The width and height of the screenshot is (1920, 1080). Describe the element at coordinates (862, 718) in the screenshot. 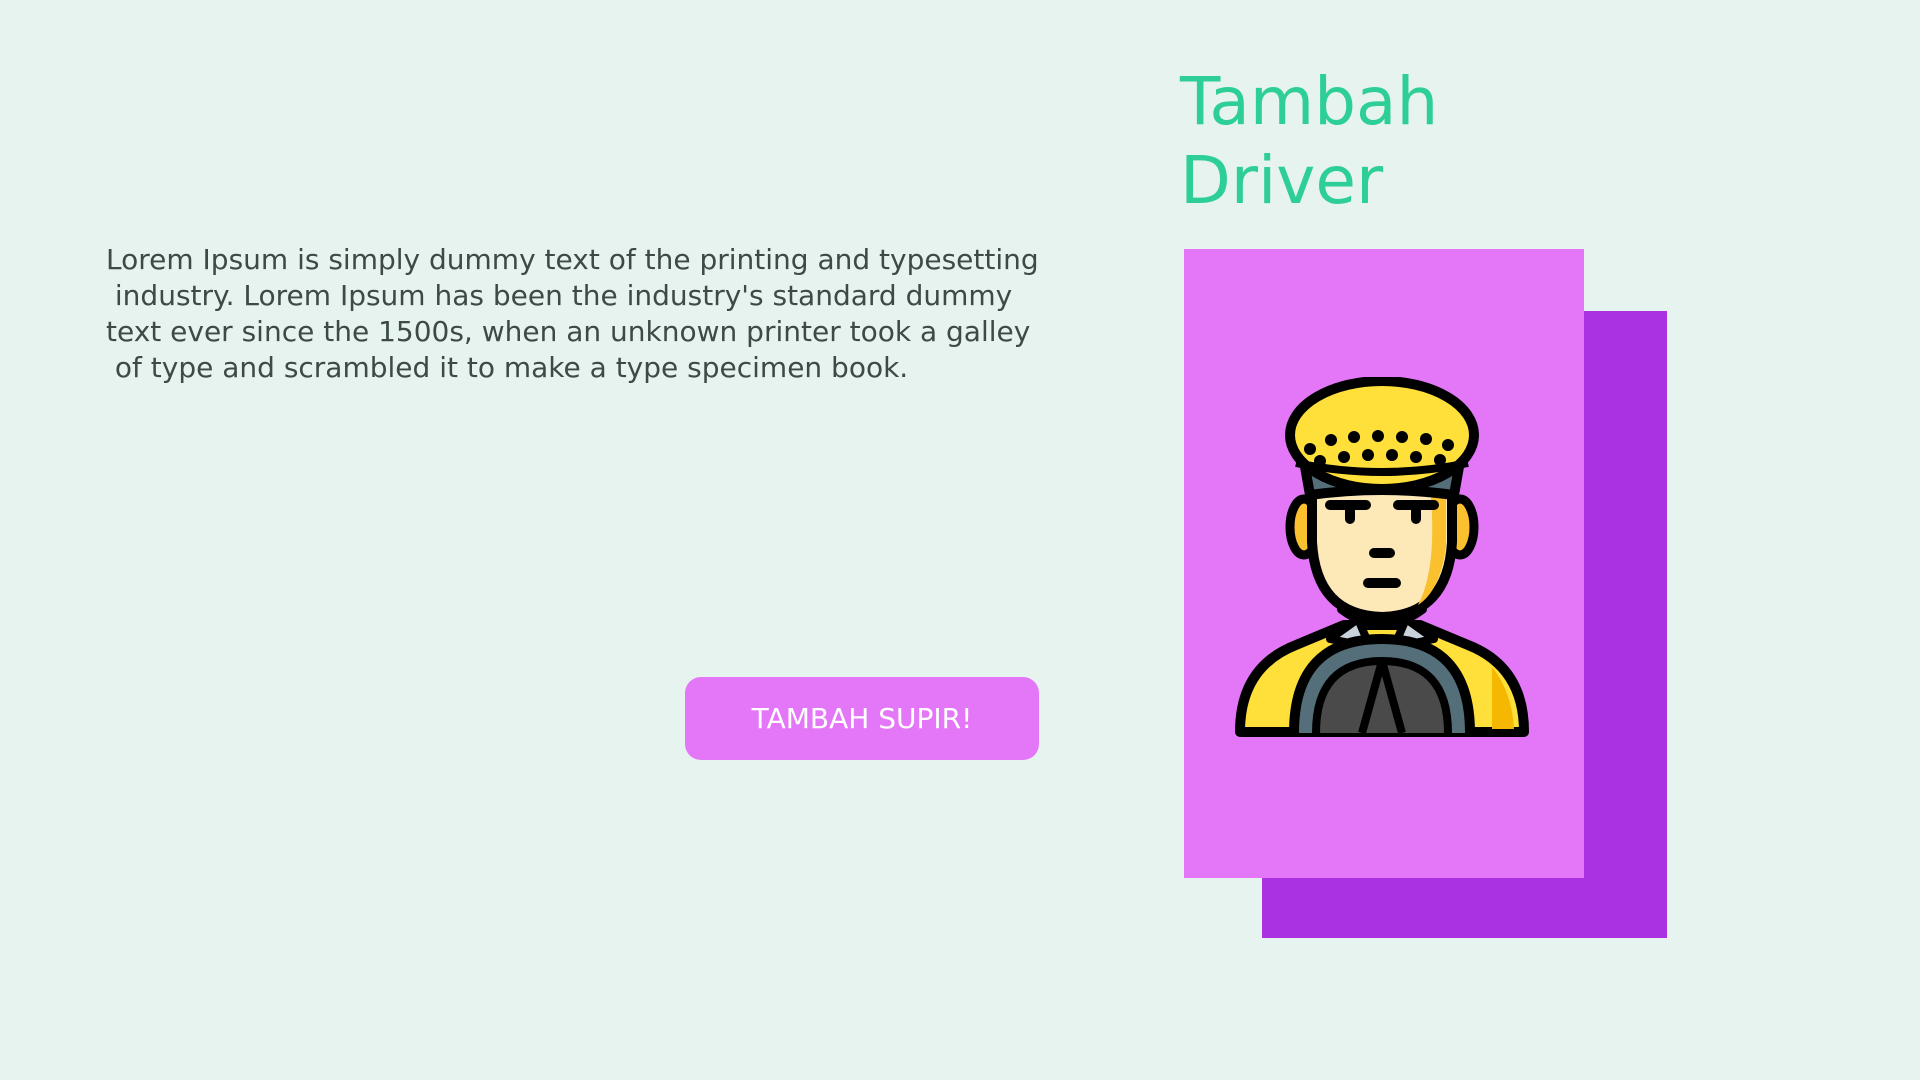

I see `add-driver-button: TAMBAH SUPIR!` at that location.